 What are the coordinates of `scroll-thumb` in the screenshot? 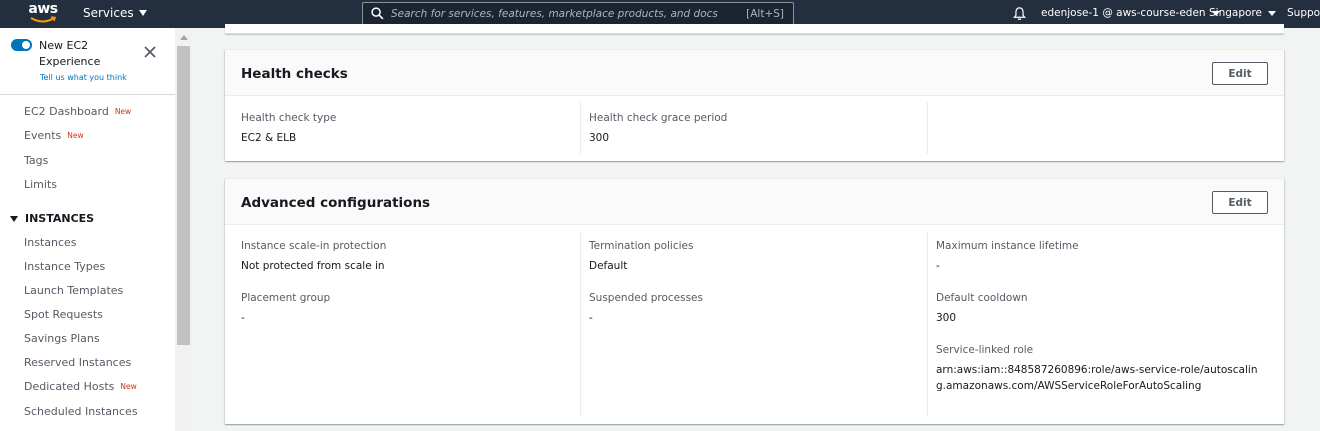 It's located at (183, 195).